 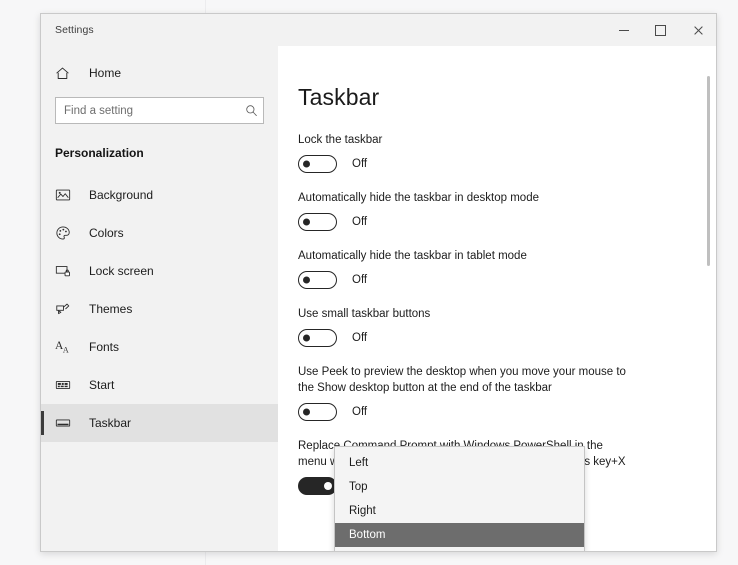 What do you see at coordinates (106, 233) in the screenshot?
I see `sidebar-item-label: Colors` at bounding box center [106, 233].